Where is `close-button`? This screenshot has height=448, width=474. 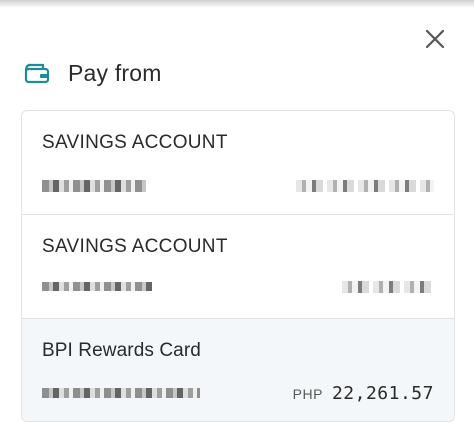 close-button is located at coordinates (435, 39).